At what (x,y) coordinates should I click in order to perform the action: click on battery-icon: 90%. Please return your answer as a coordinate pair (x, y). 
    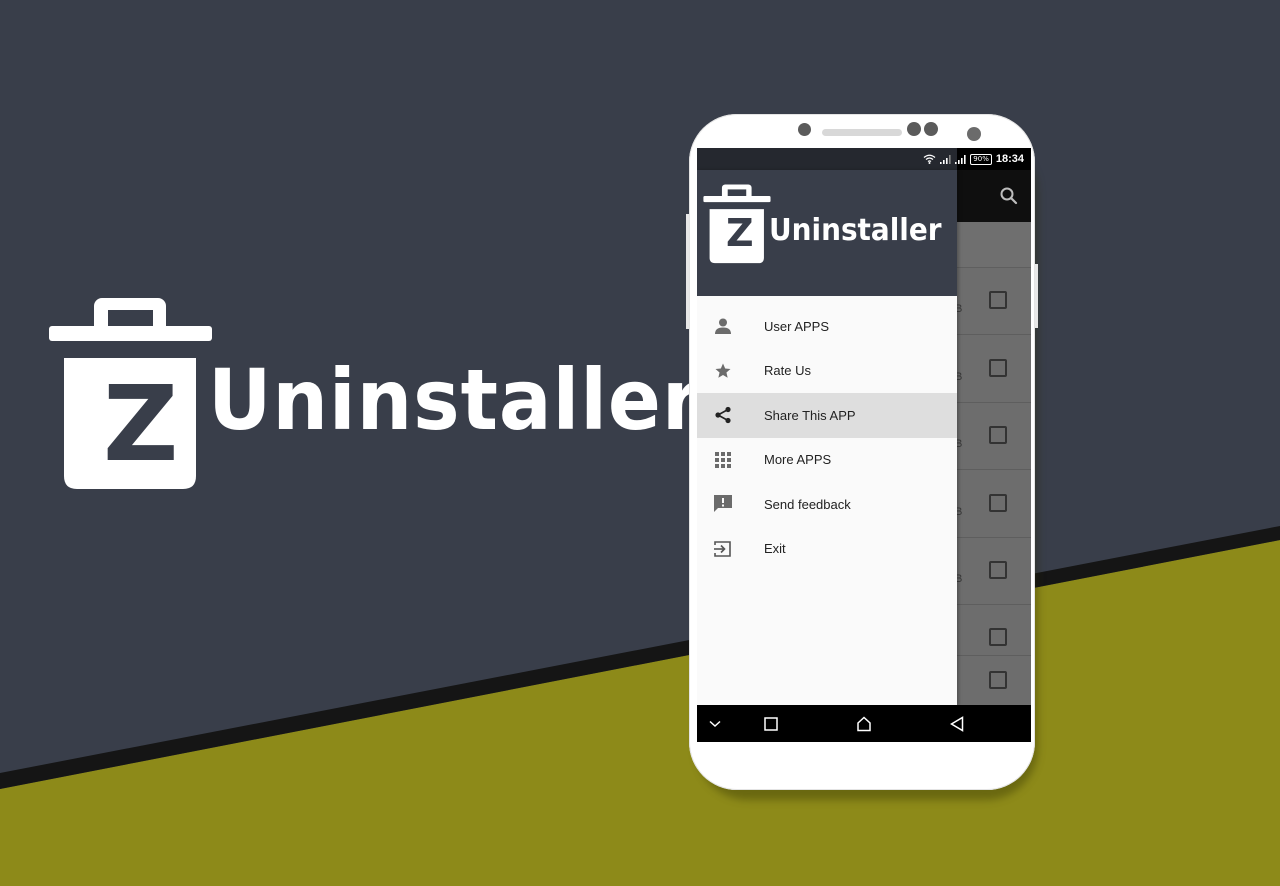
    Looking at the image, I should click on (981, 159).